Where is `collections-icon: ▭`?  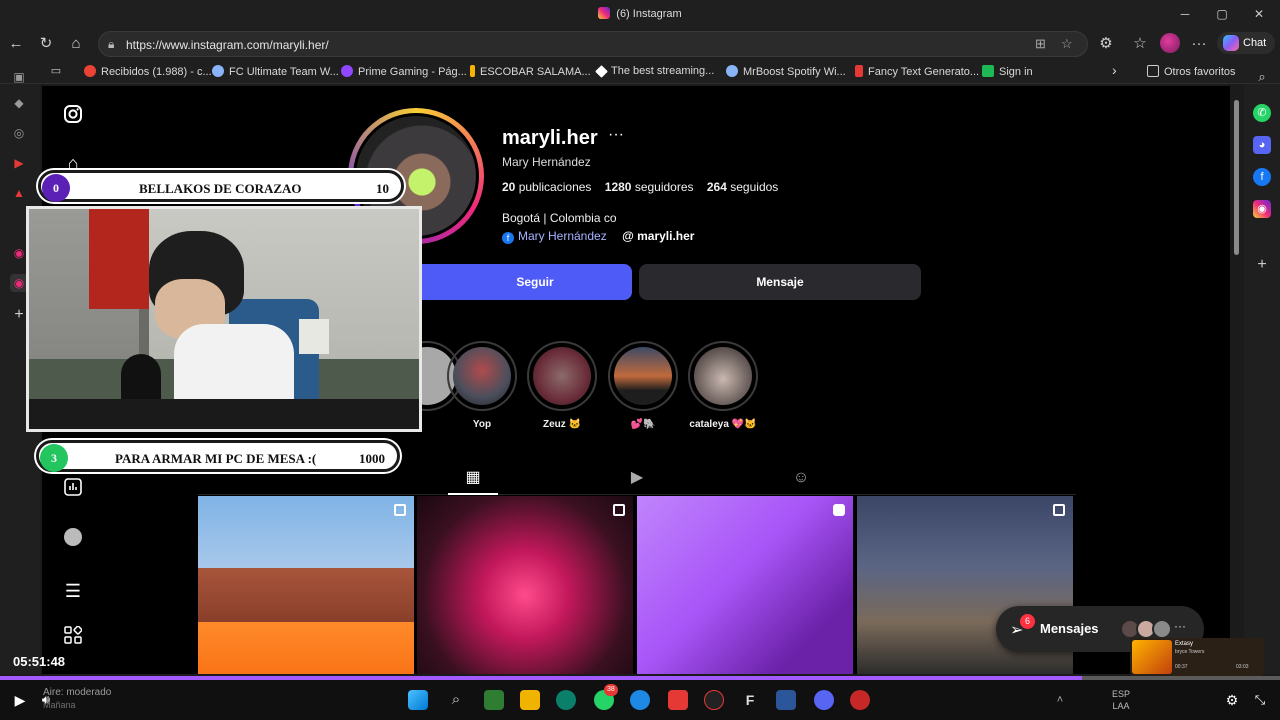
collections-icon: ▭ is located at coordinates (56, 71).